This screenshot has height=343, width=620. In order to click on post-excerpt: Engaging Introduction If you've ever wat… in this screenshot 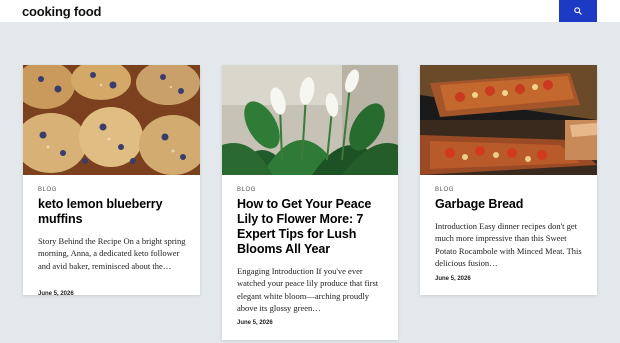, I will do `click(308, 290)`.